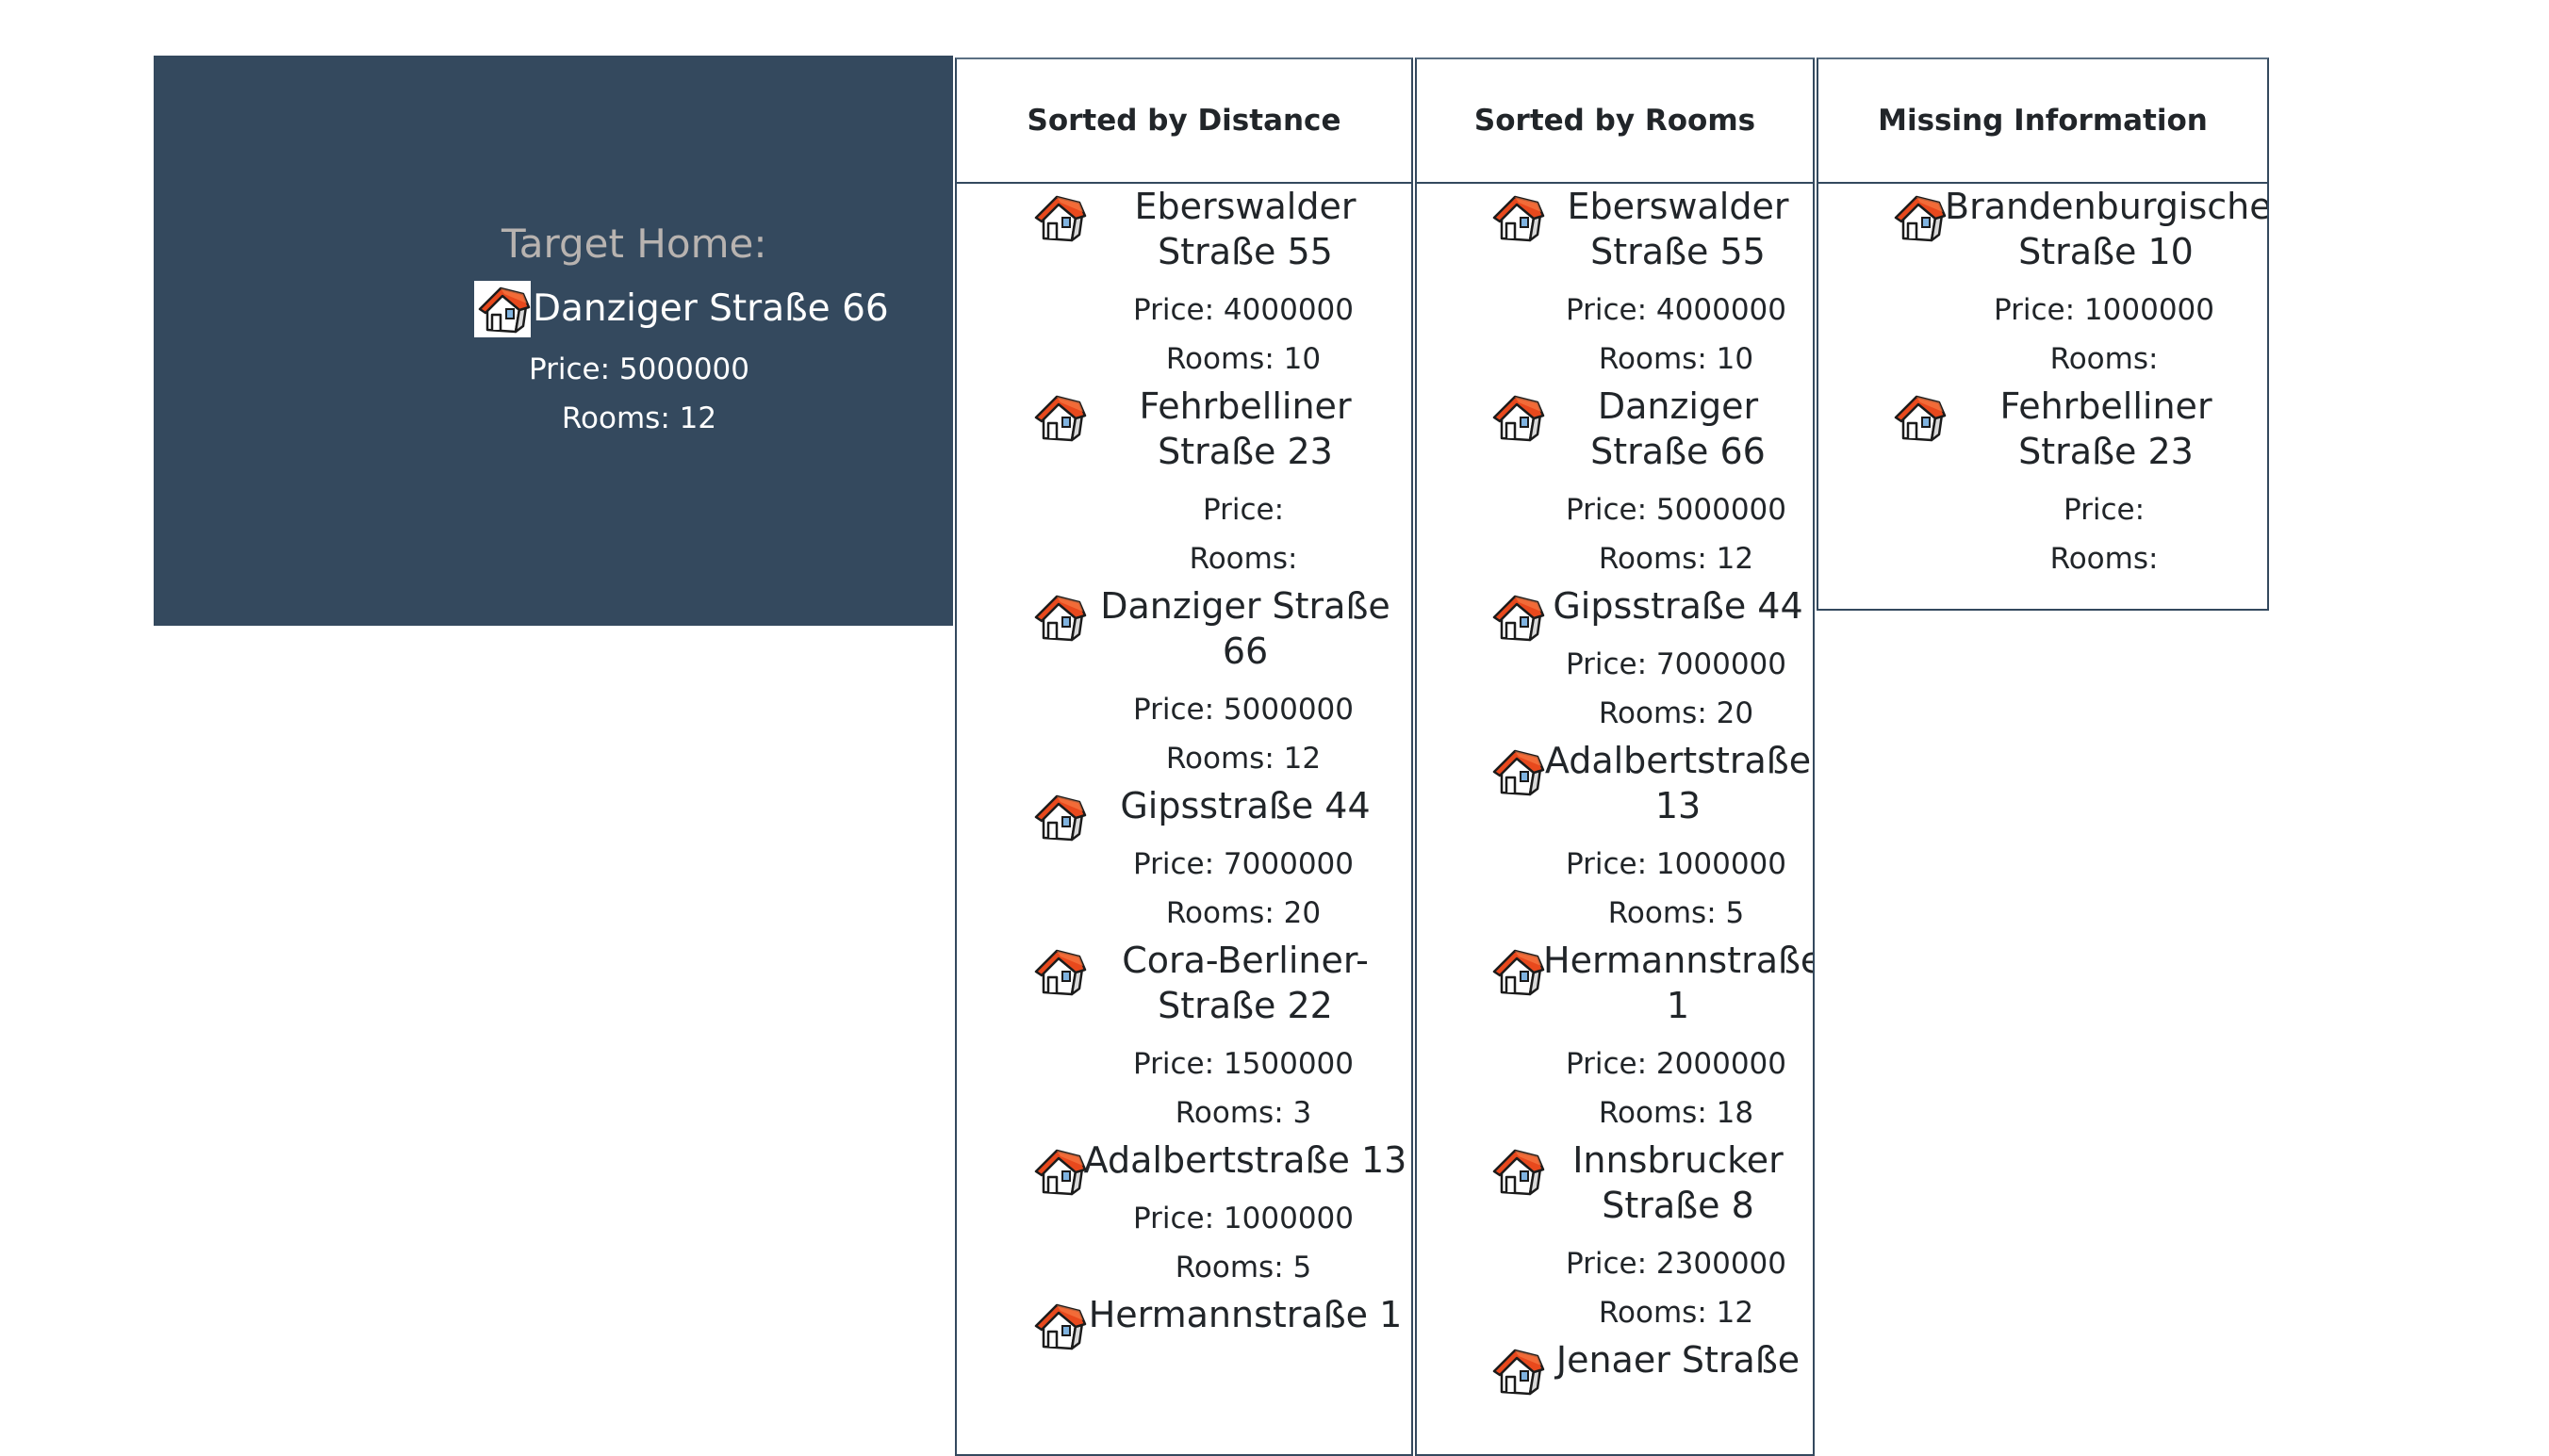 The width and height of the screenshot is (2549, 1456). I want to click on column-header: Missing Information, so click(2043, 122).